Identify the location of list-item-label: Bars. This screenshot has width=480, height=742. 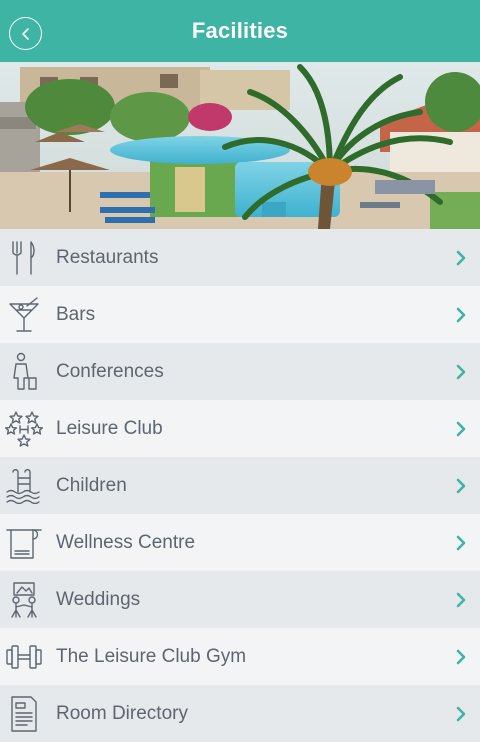
(76, 314).